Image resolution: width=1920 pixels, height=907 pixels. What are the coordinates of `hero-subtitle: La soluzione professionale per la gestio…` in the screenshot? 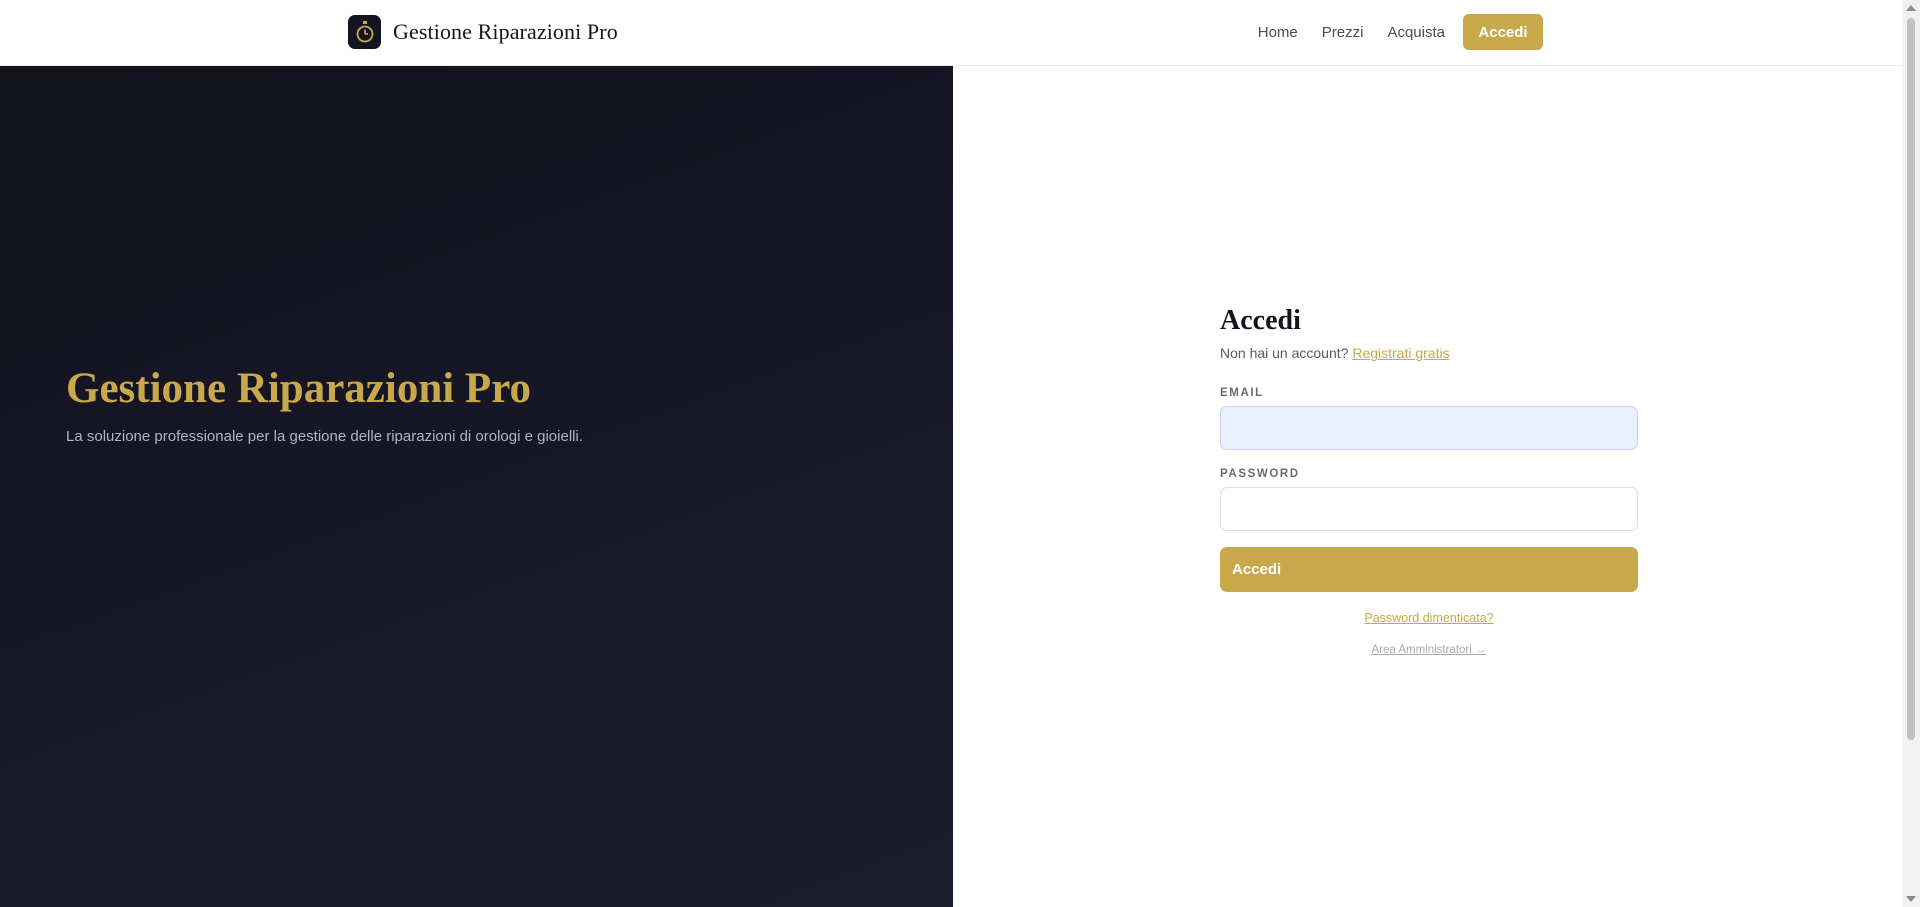 It's located at (324, 436).